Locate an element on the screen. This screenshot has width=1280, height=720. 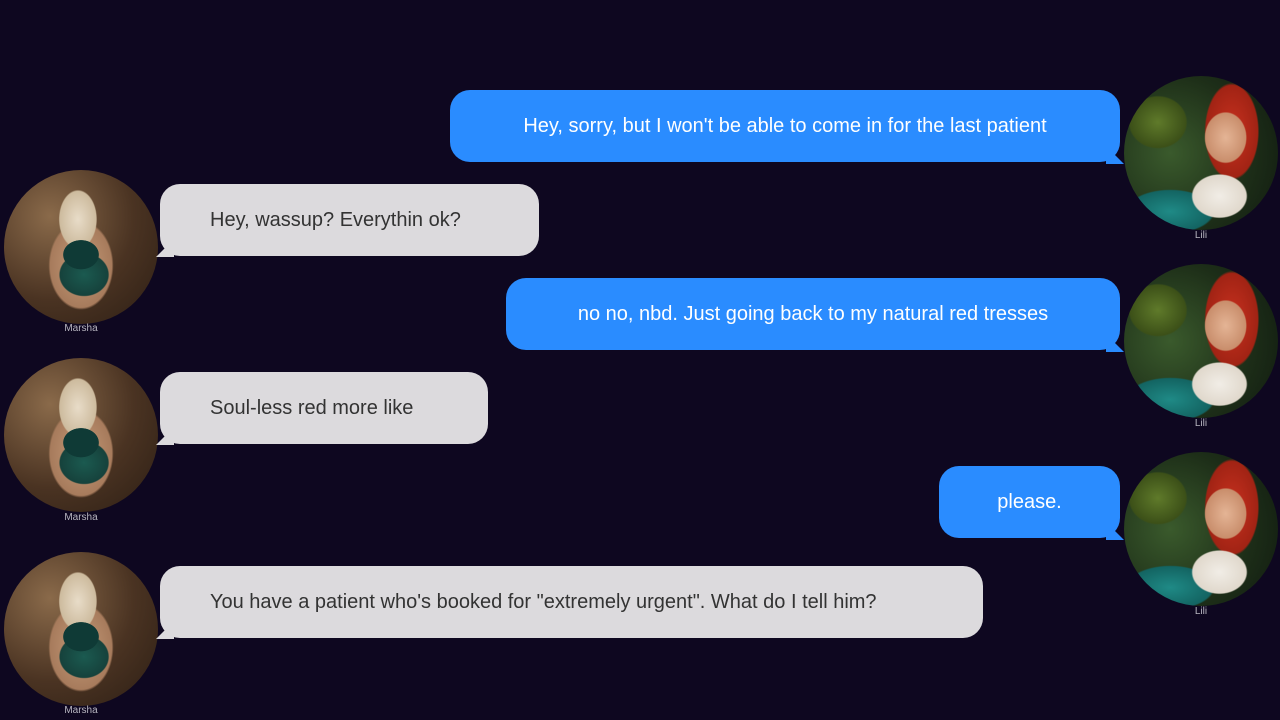
message-text: Soul-less red more like is located at coordinates (312, 407).